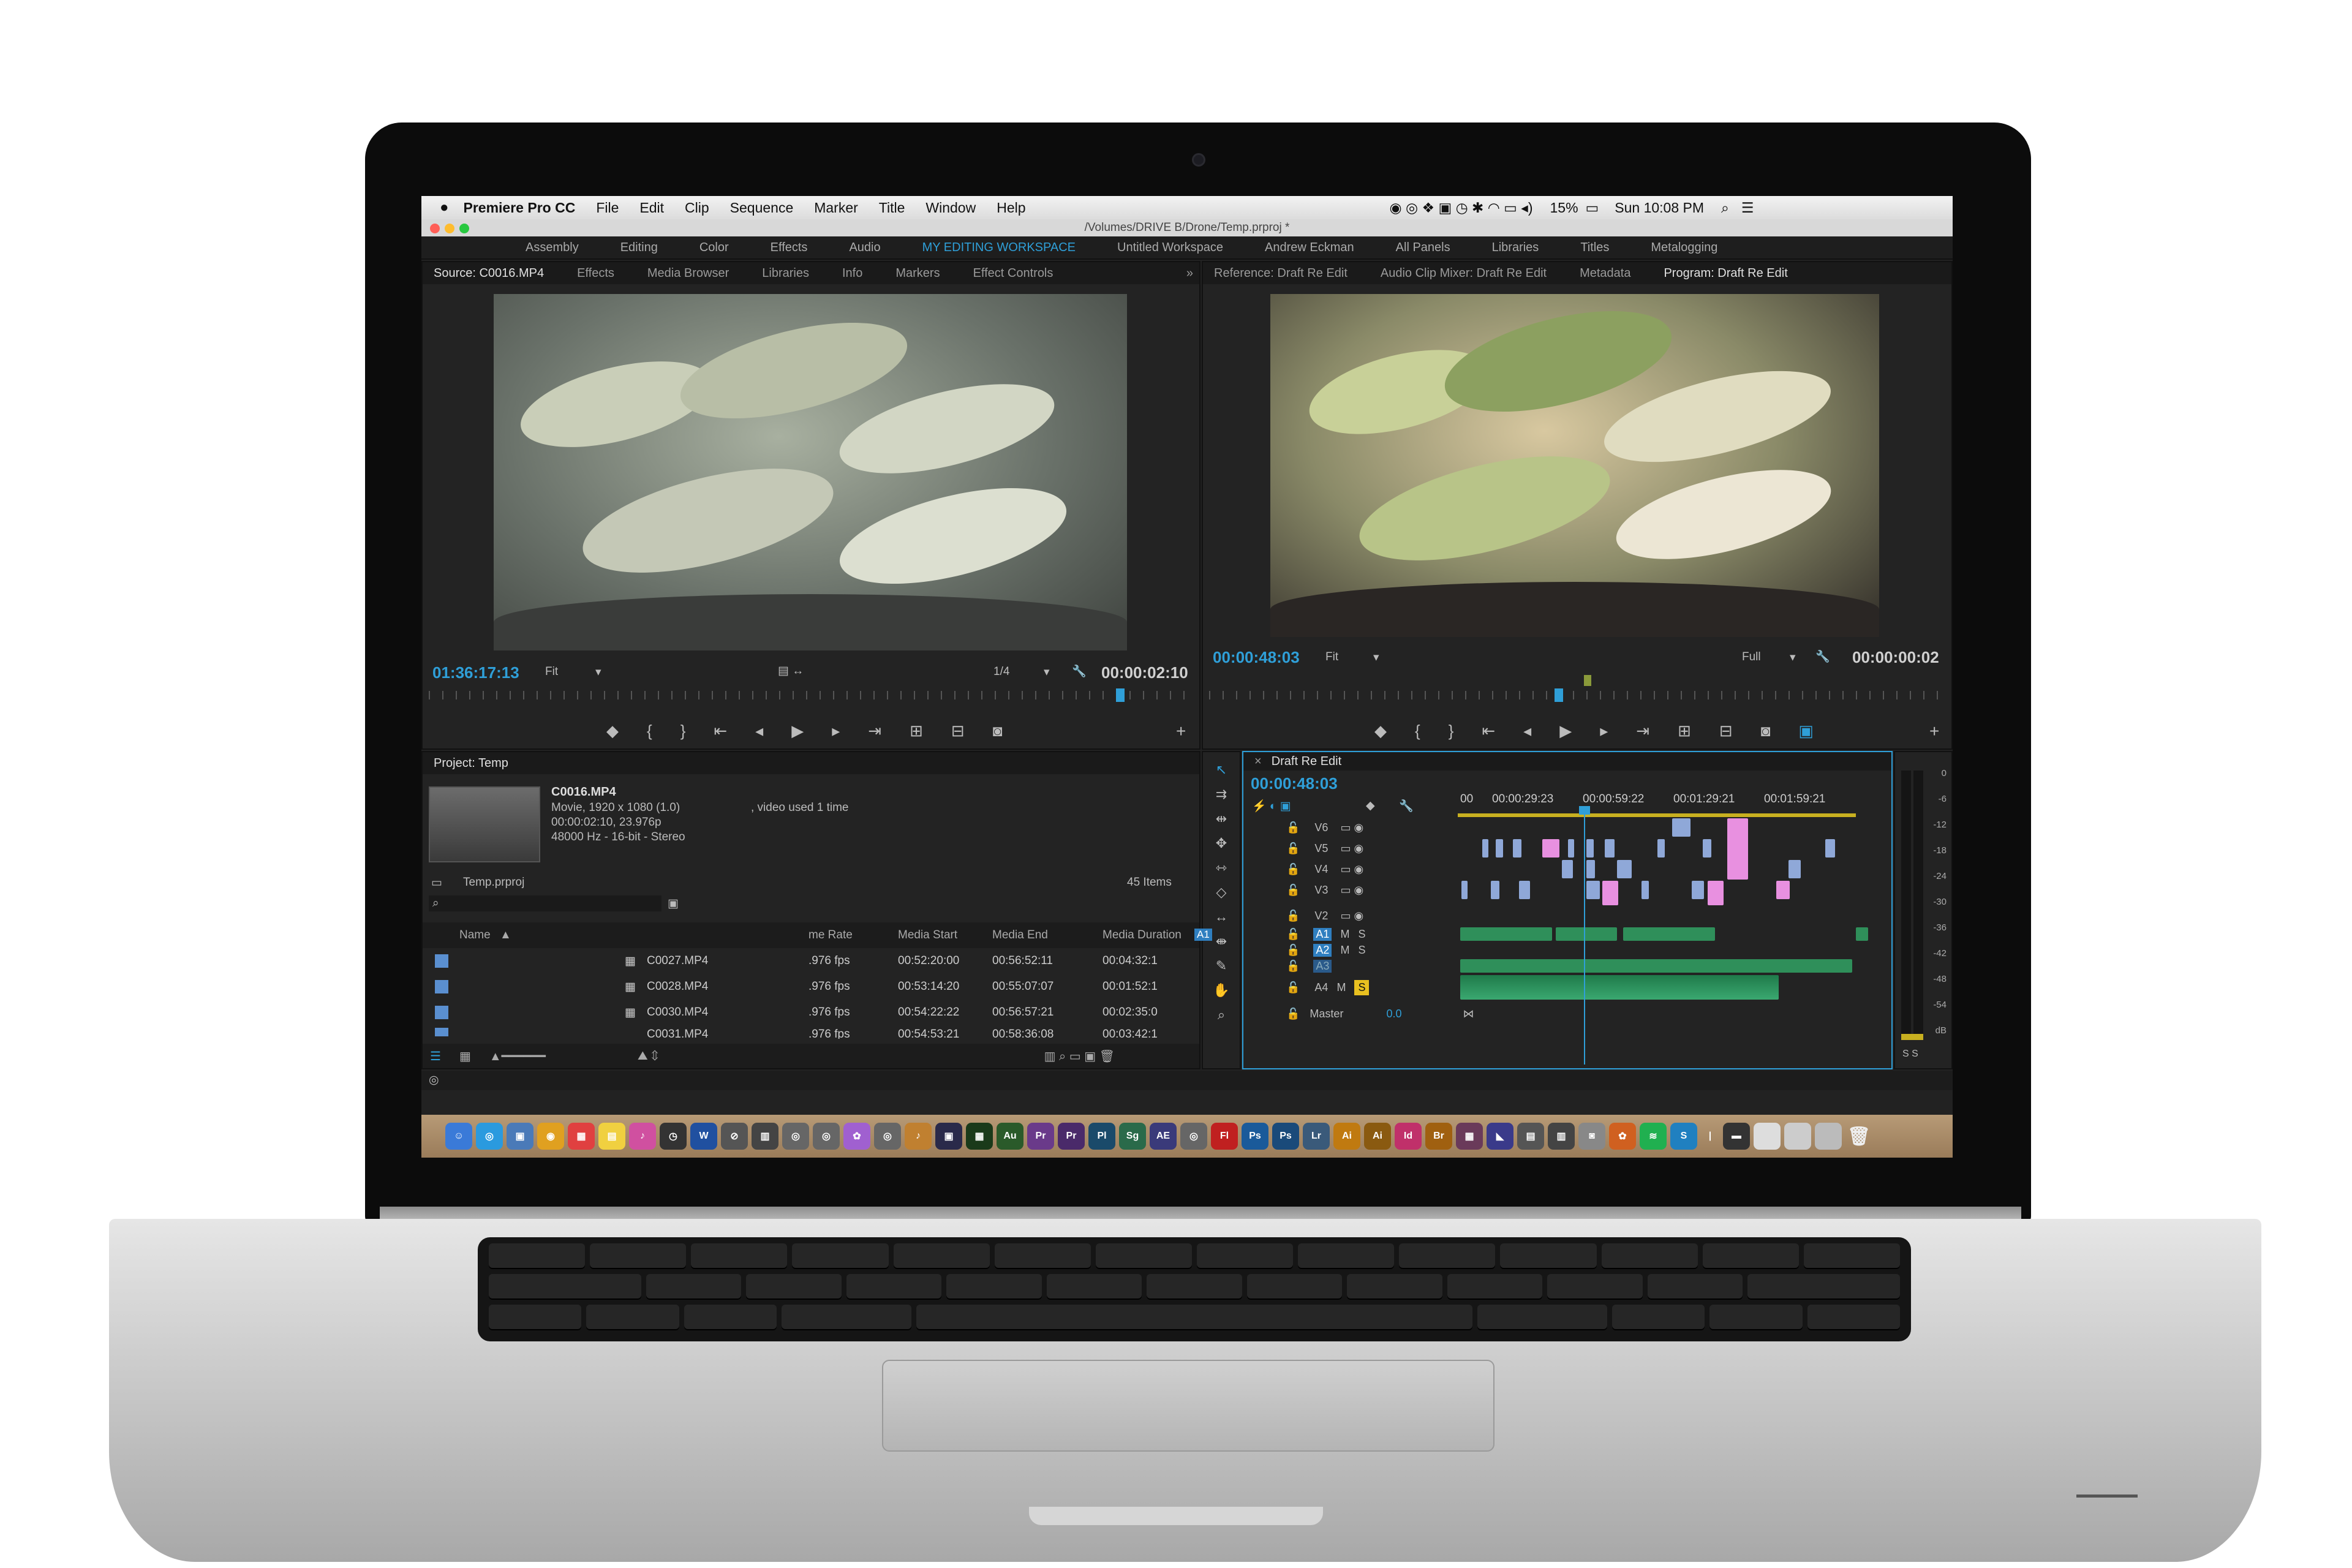 This screenshot has height=1568, width=2352. What do you see at coordinates (865, 248) in the screenshot?
I see `workspace-audio: Audio` at bounding box center [865, 248].